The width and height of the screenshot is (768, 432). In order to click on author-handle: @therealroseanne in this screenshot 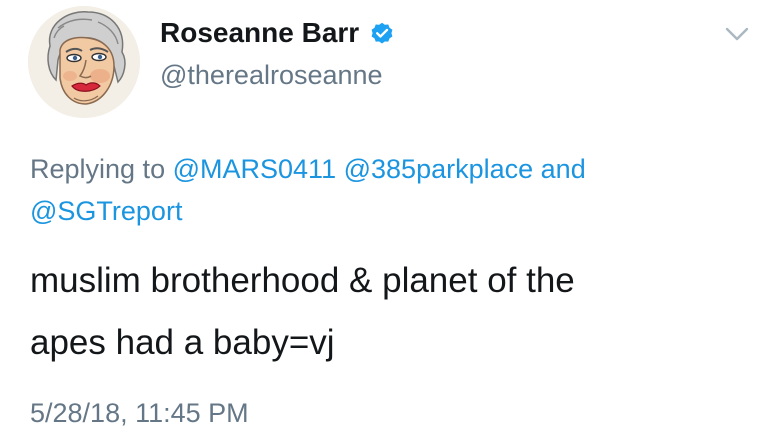, I will do `click(271, 75)`.